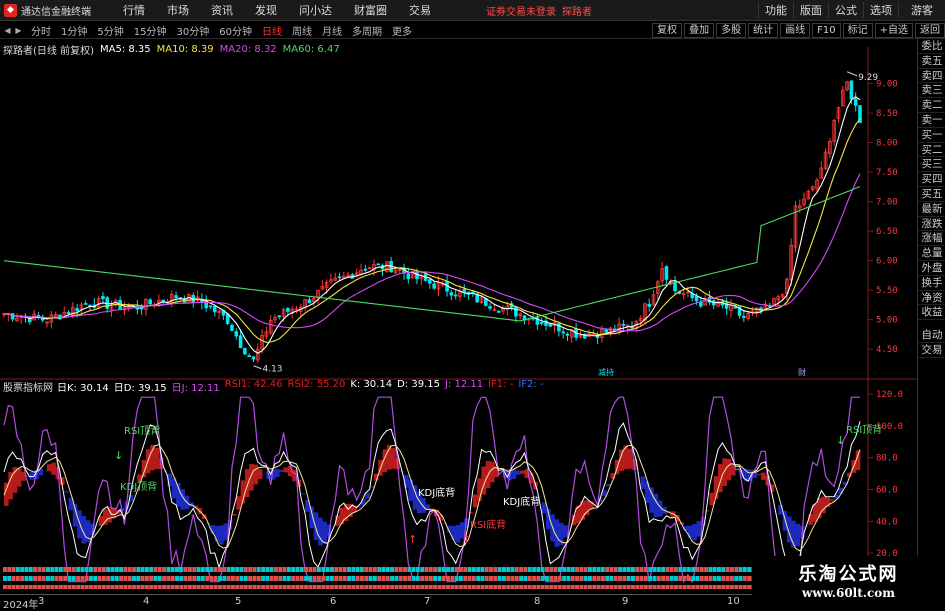 This screenshot has height=611, width=945. Describe the element at coordinates (667, 30) in the screenshot. I see `toolbar-button: 复权` at that location.